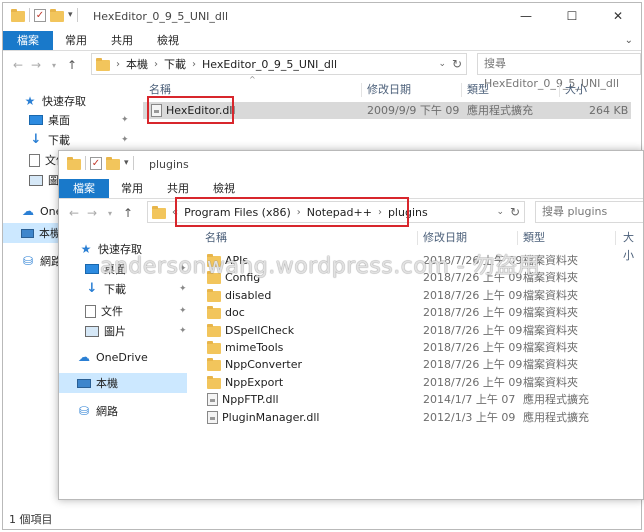 This screenshot has width=644, height=532. Describe the element at coordinates (572, 17) in the screenshot. I see `maximize-button: ☐` at that location.